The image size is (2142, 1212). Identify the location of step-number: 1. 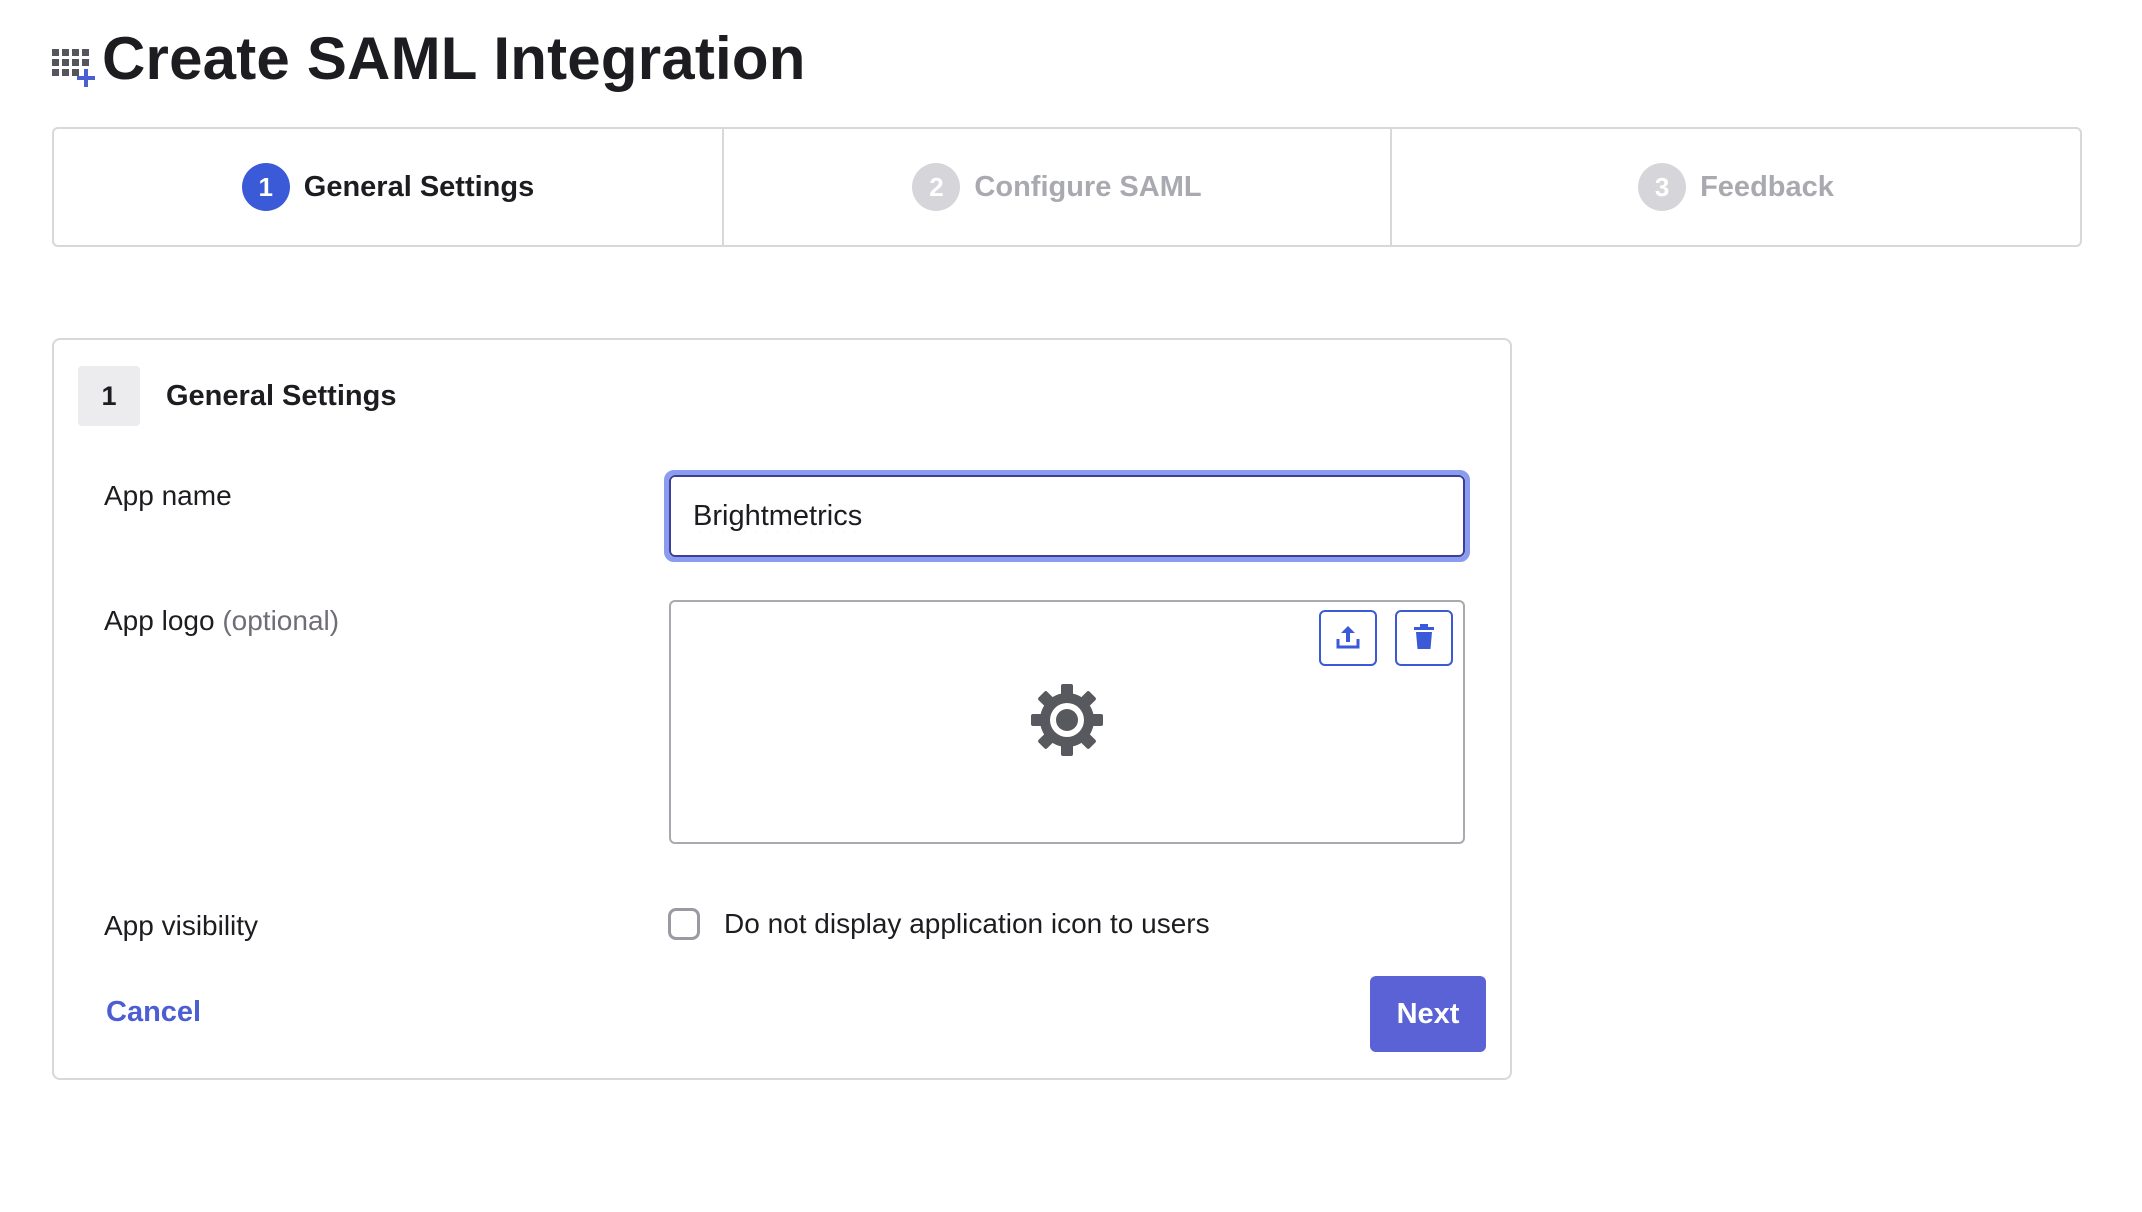
(265, 187).